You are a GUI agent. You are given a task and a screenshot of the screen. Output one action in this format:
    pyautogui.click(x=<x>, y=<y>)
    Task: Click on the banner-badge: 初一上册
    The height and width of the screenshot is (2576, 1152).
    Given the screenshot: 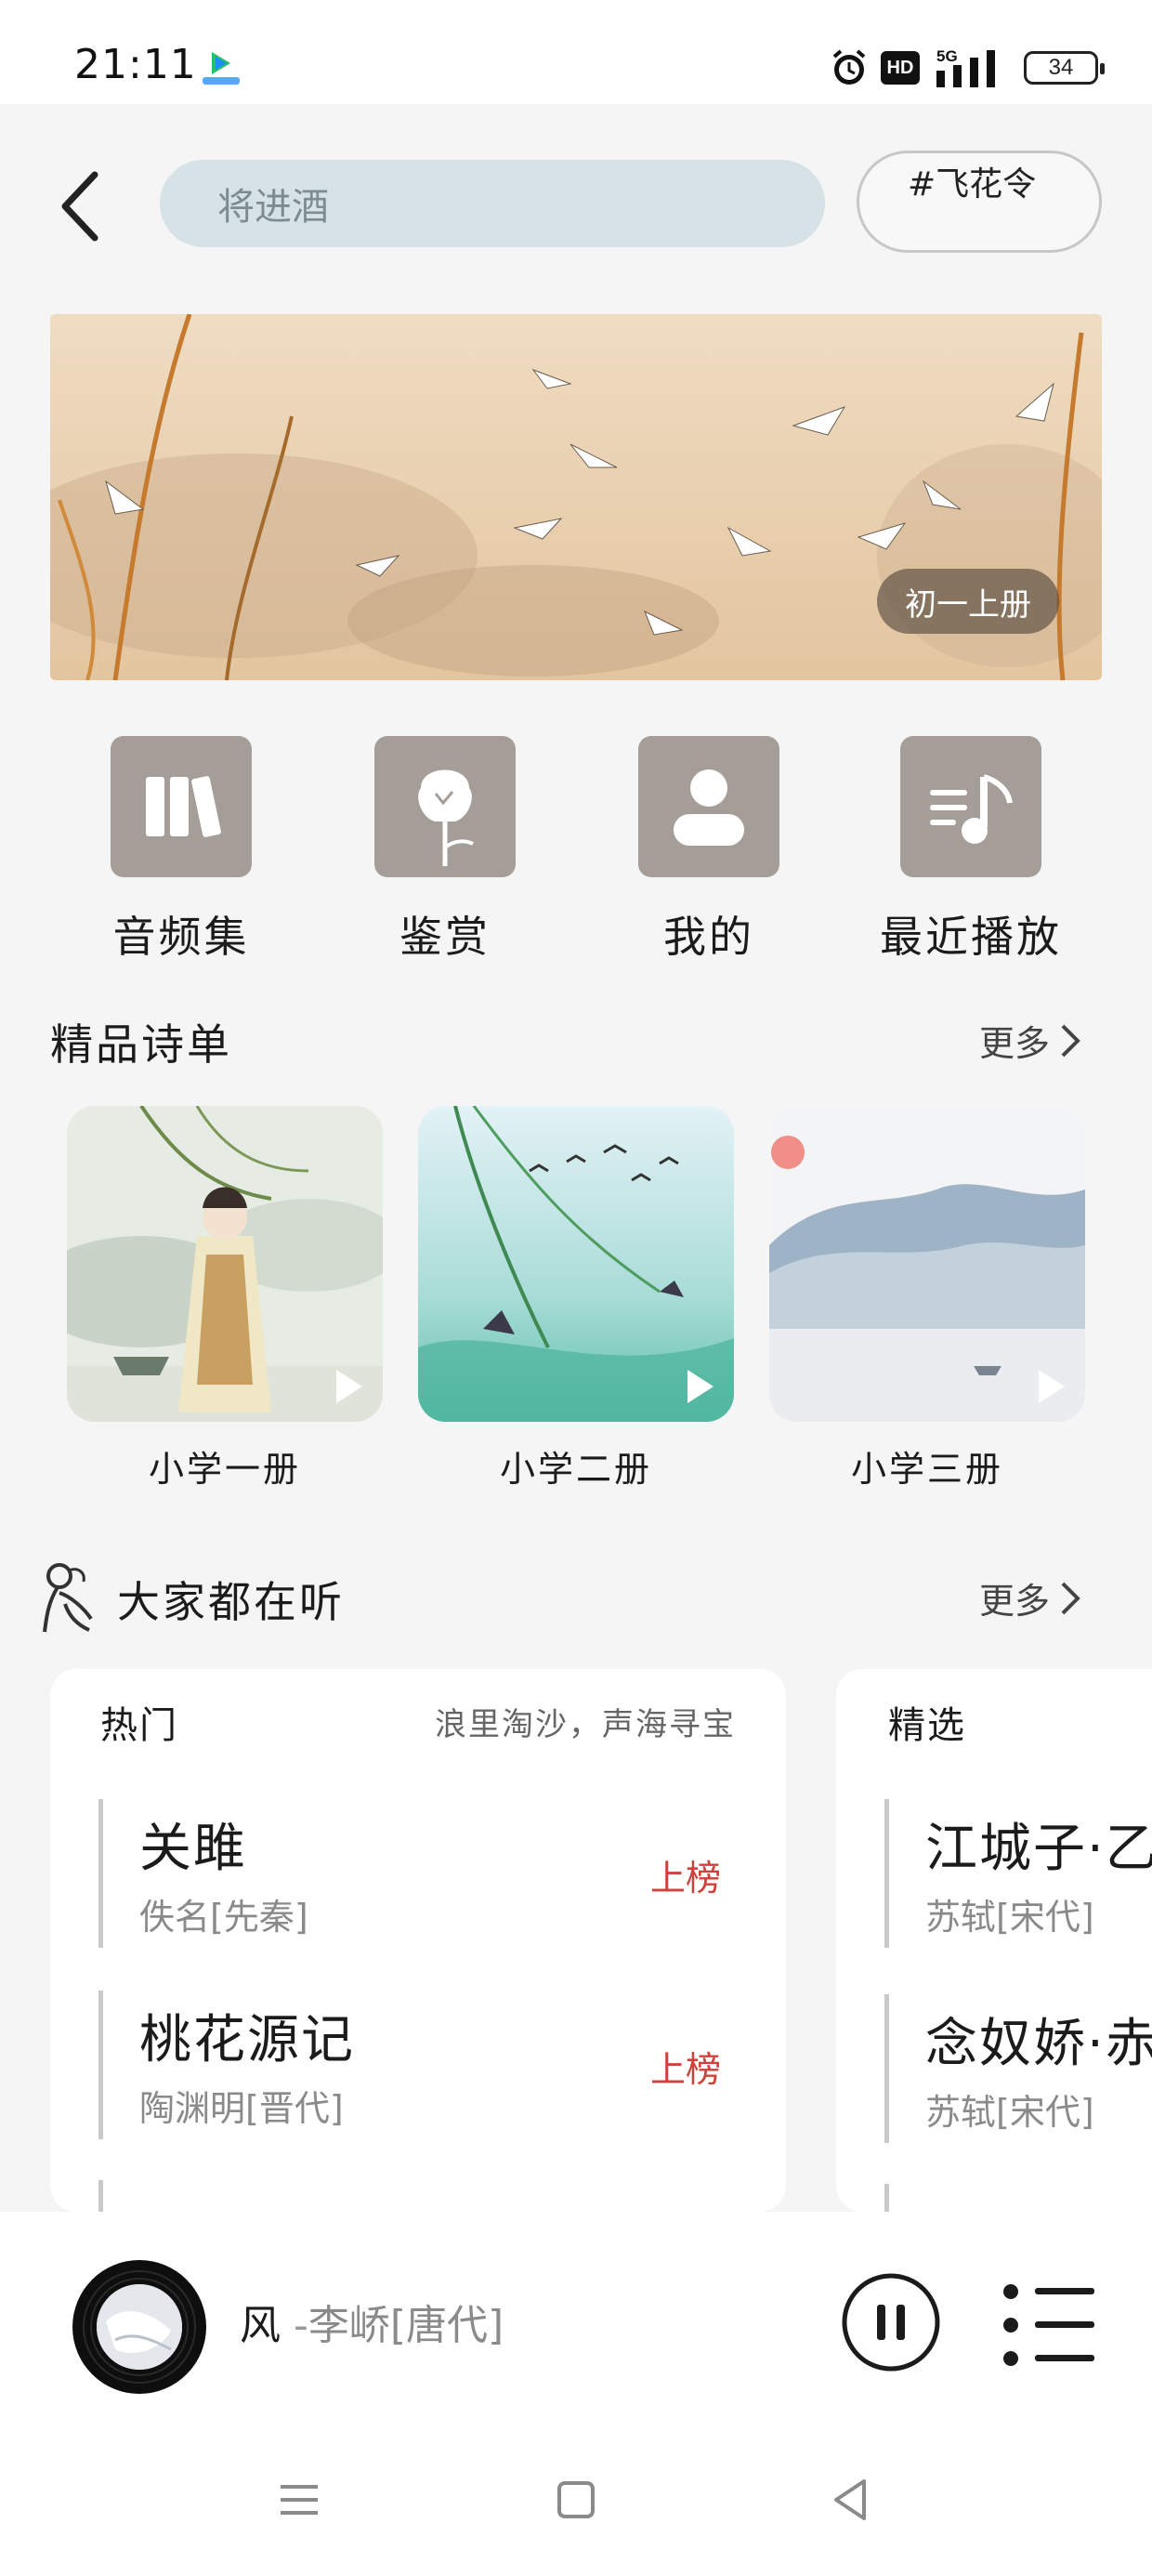 What is the action you would take?
    pyautogui.click(x=968, y=601)
    